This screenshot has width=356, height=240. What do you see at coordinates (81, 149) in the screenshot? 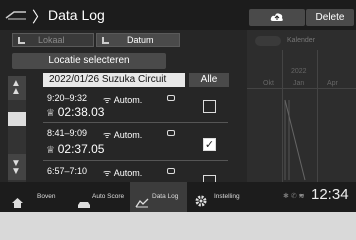
I see `entry-duration-value: 02:37.05` at bounding box center [81, 149].